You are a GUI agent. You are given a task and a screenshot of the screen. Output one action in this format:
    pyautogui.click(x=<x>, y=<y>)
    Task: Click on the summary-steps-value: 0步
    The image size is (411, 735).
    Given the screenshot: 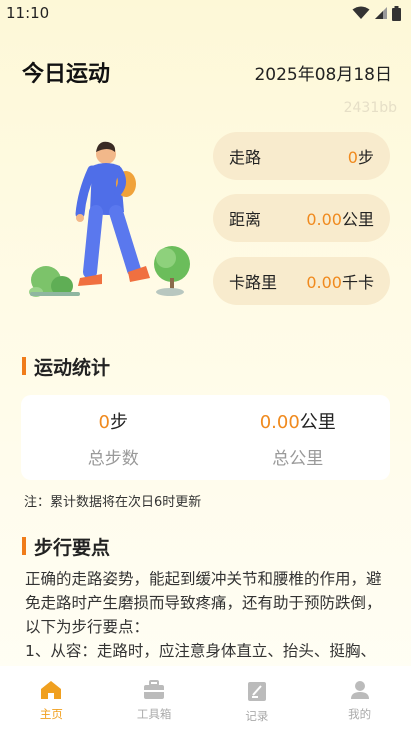 What is the action you would take?
    pyautogui.click(x=113, y=421)
    